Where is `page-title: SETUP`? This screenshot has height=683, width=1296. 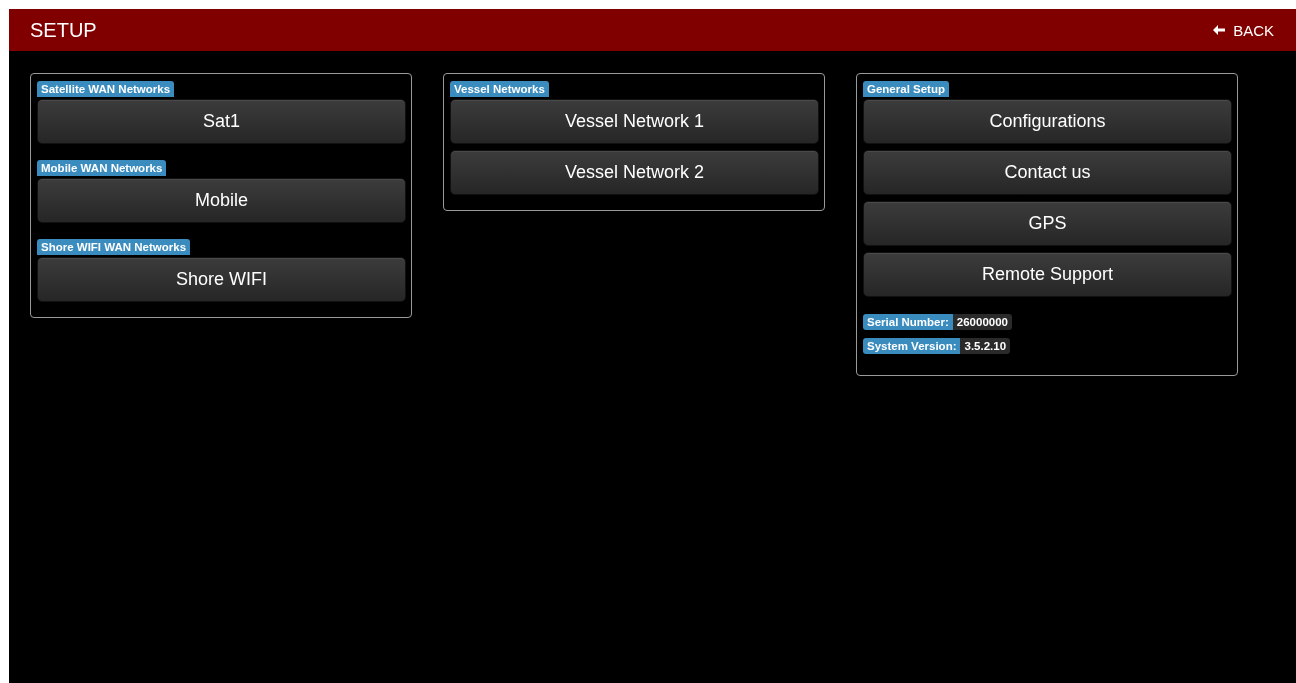 page-title: SETUP is located at coordinates (63, 30).